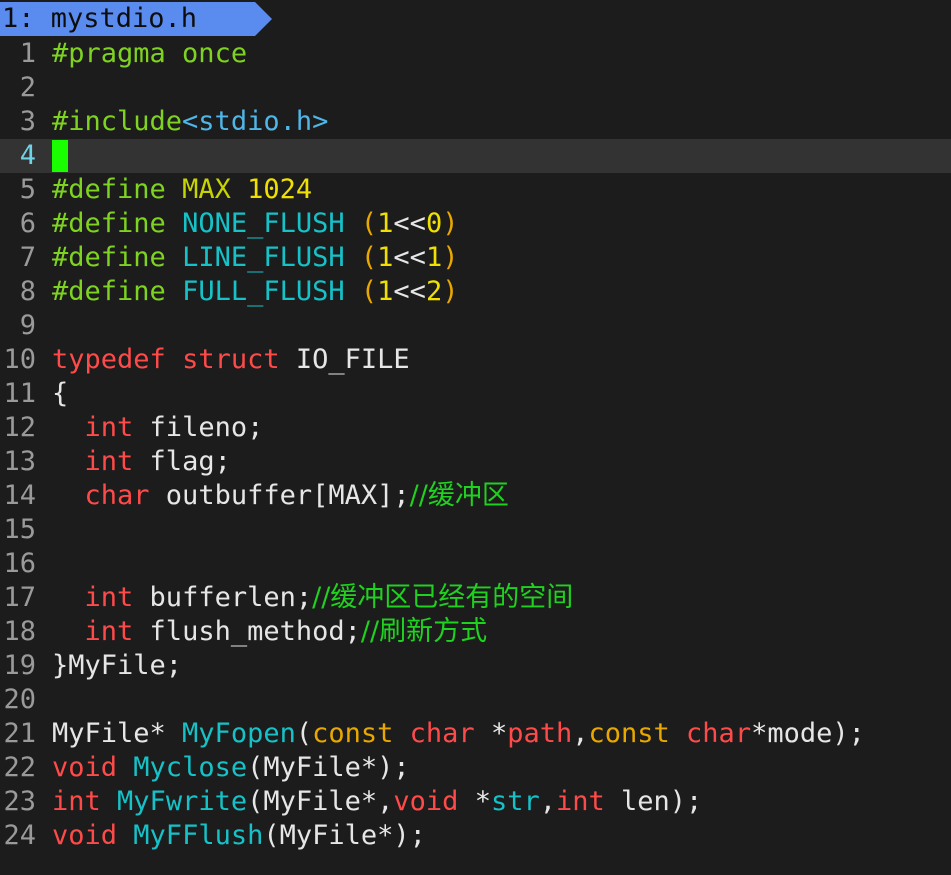  What do you see at coordinates (60, 393) in the screenshot?
I see `code-token: {` at bounding box center [60, 393].